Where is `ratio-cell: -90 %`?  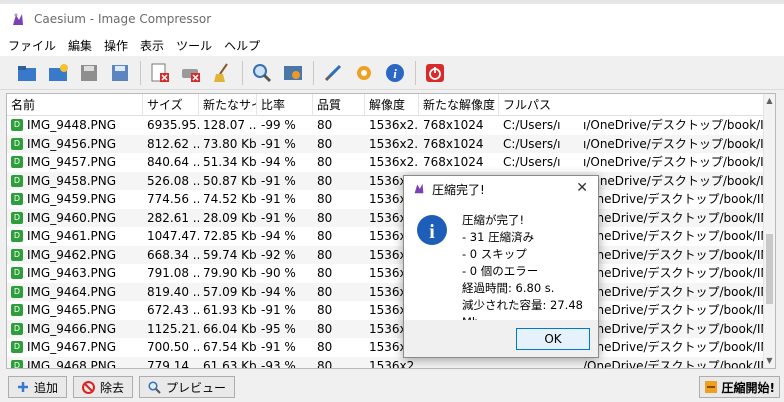
ratio-cell: -90 % is located at coordinates (278, 273).